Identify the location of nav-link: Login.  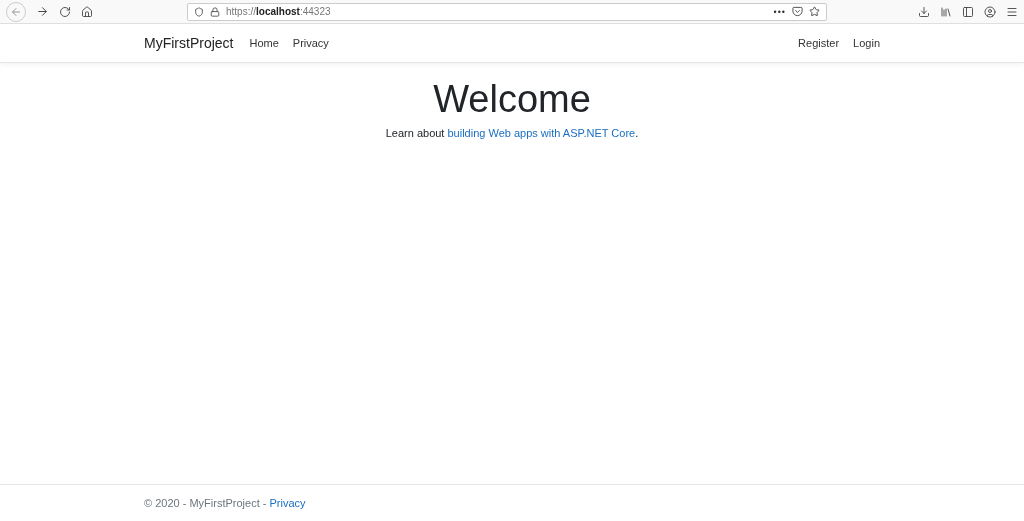
(866, 43).